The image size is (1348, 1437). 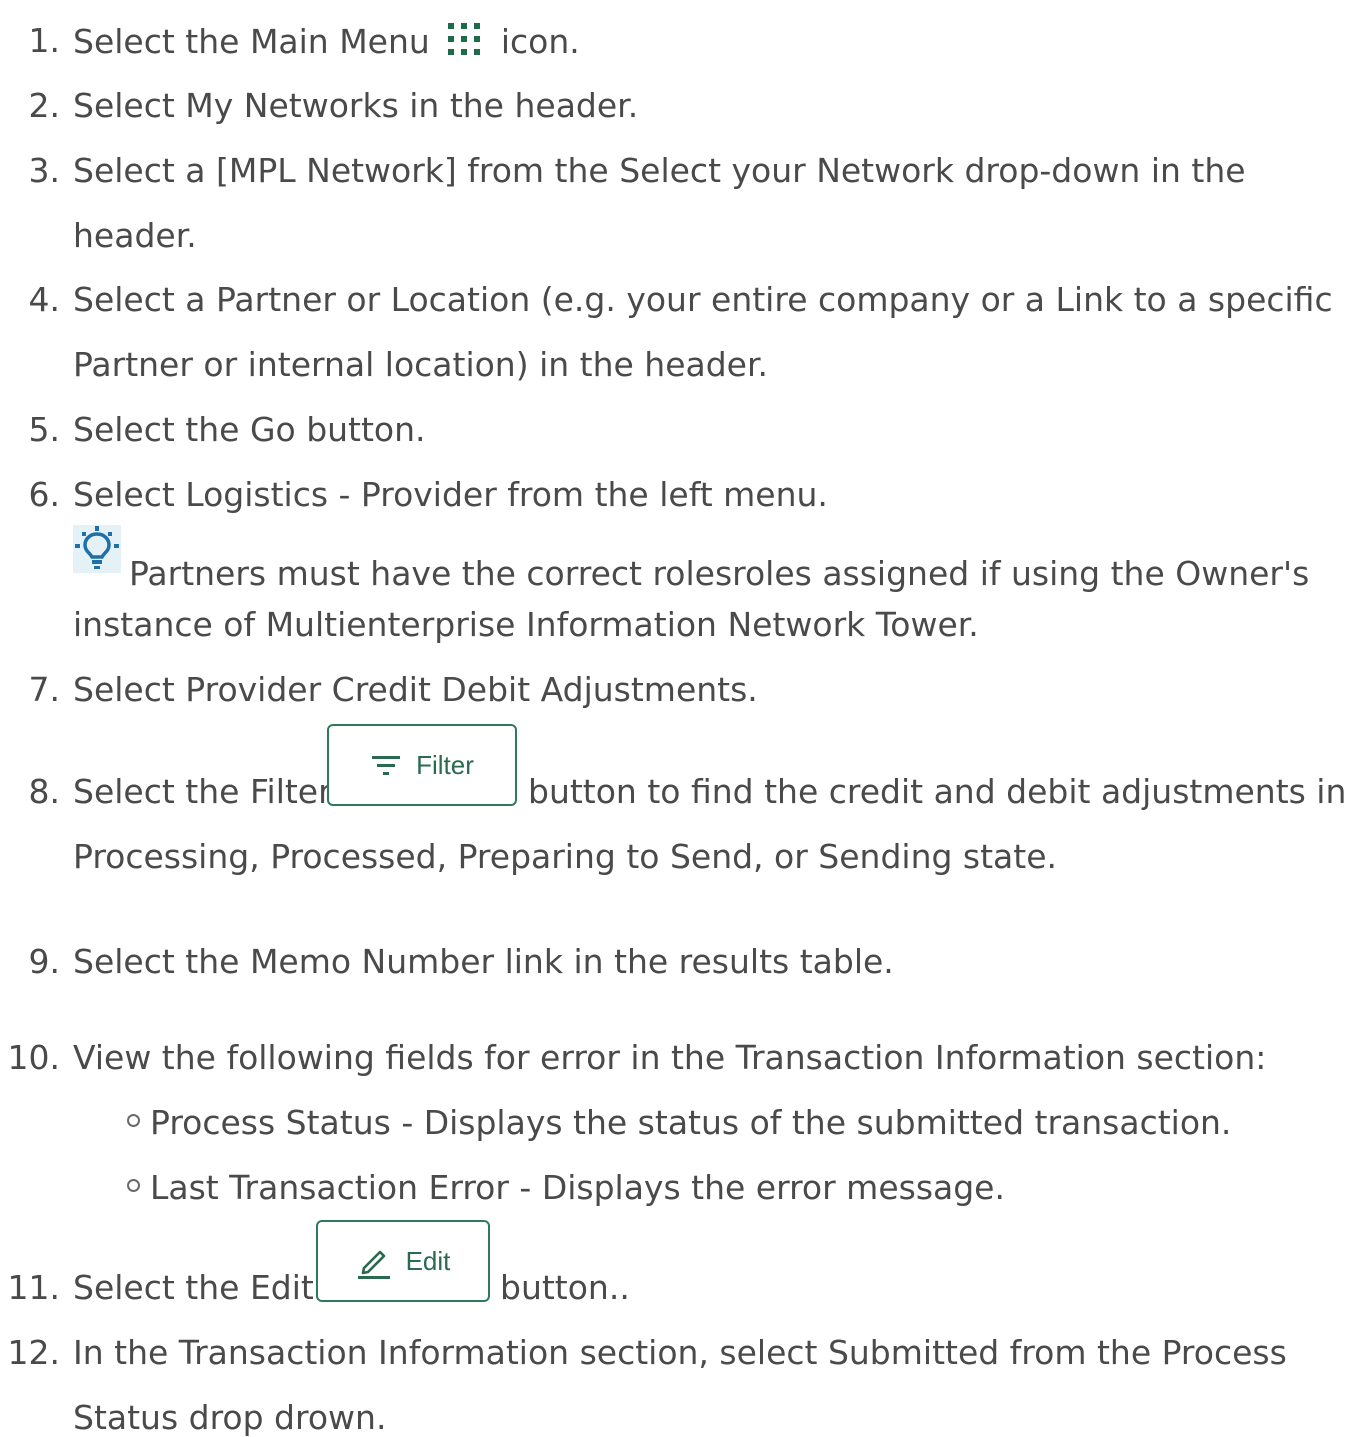 What do you see at coordinates (445, 764) in the screenshot?
I see `filter-button-label: Filter` at bounding box center [445, 764].